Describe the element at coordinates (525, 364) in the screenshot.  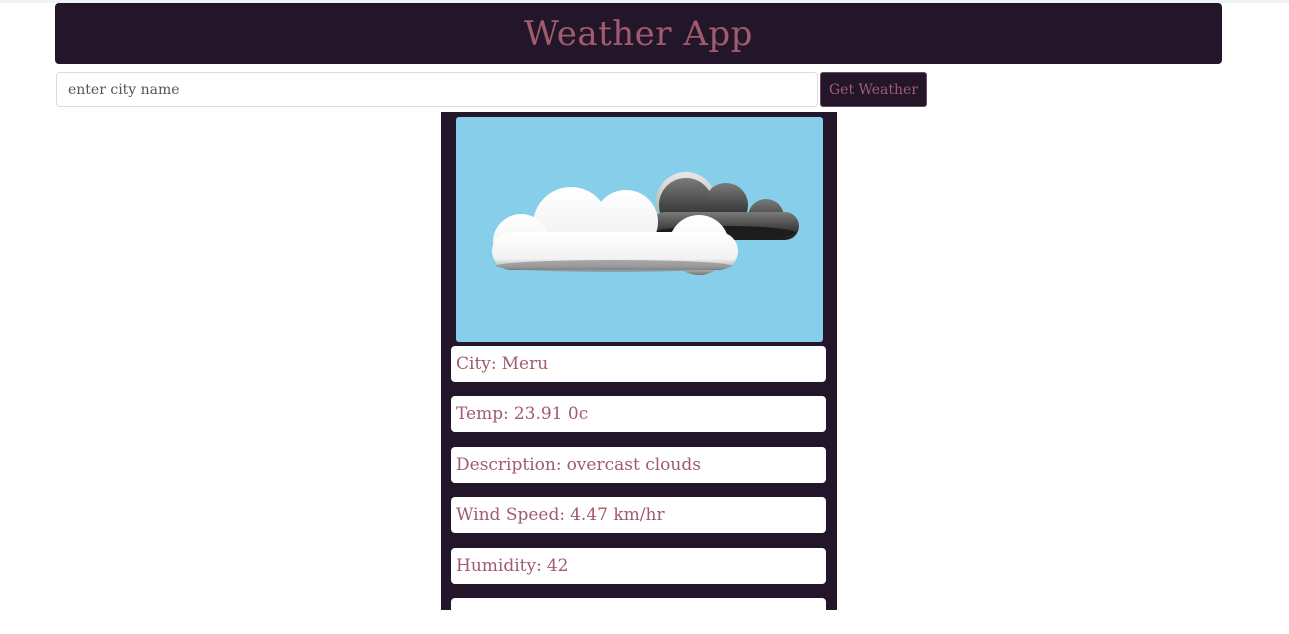
I see `city-value: Meru` at that location.